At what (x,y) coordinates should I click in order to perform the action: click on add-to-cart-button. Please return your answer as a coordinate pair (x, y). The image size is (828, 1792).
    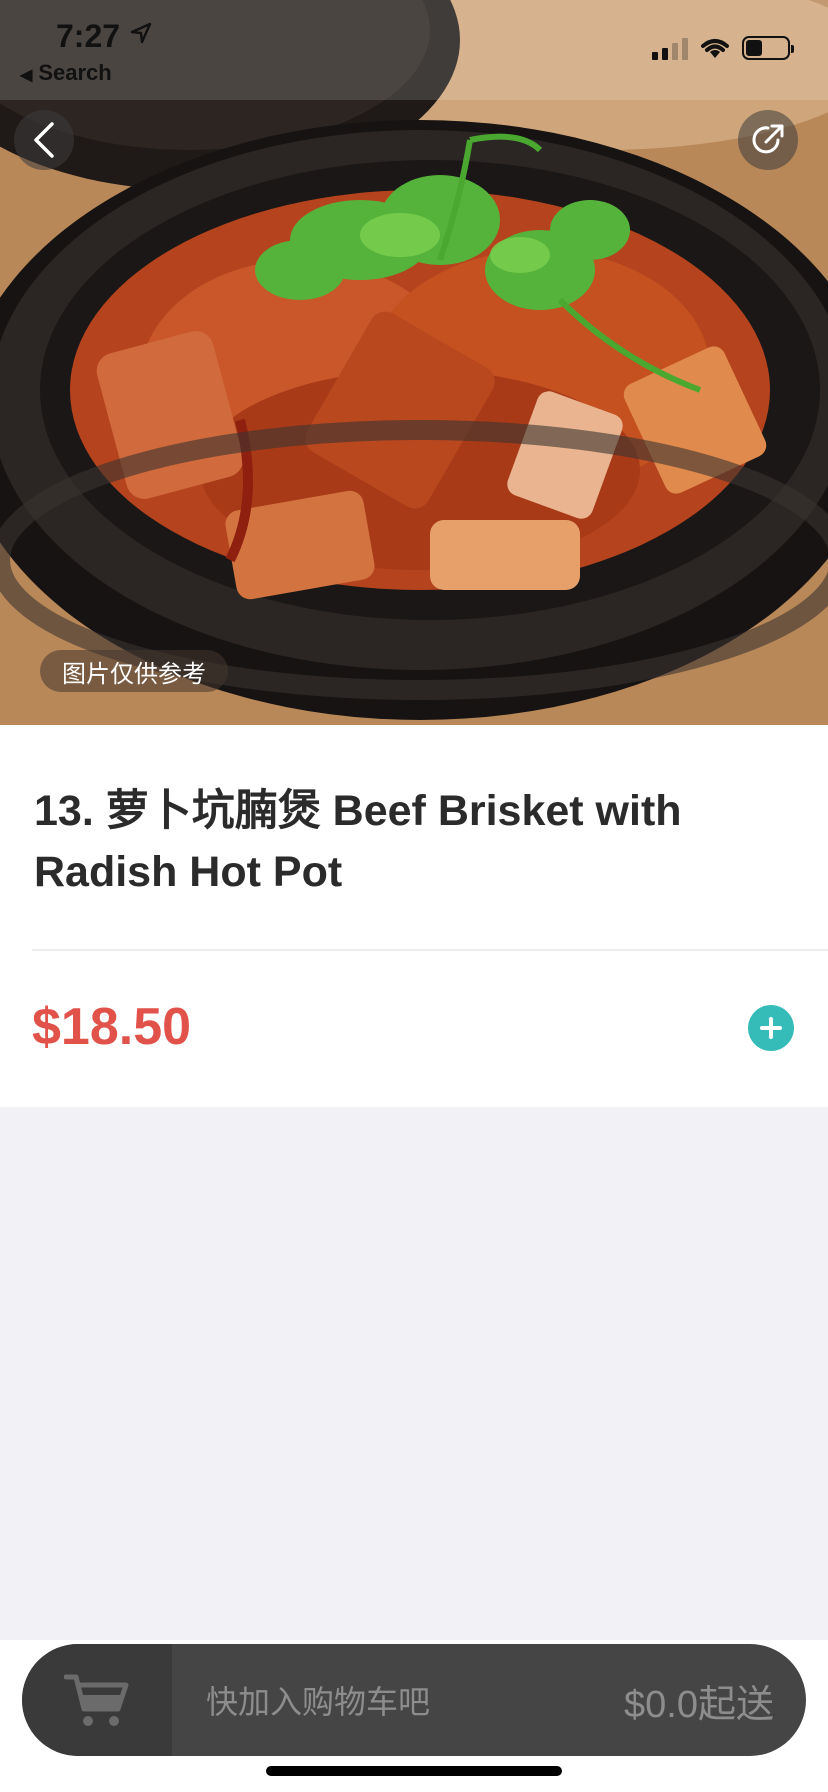
    Looking at the image, I should click on (771, 1028).